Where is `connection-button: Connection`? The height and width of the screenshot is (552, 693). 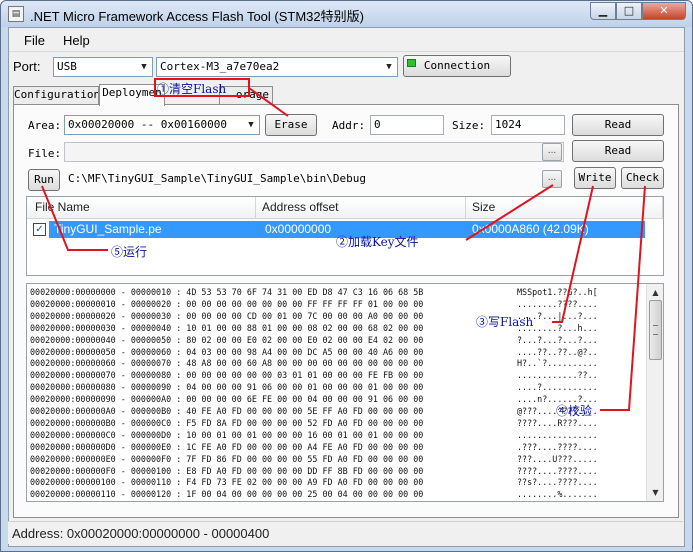
connection-button: Connection is located at coordinates (457, 66).